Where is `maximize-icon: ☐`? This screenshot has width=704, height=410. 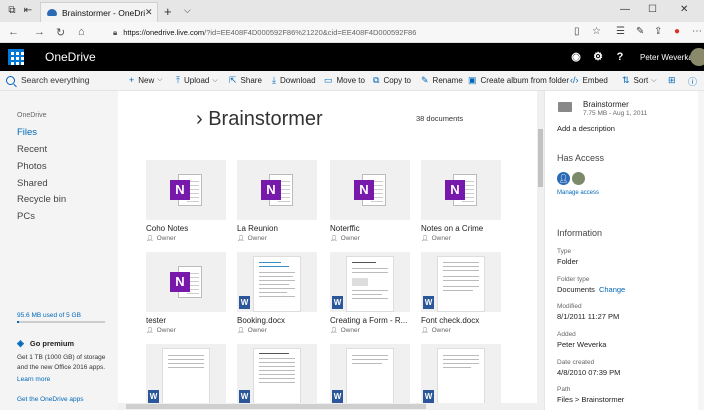
maximize-icon: ☐ is located at coordinates (652, 9).